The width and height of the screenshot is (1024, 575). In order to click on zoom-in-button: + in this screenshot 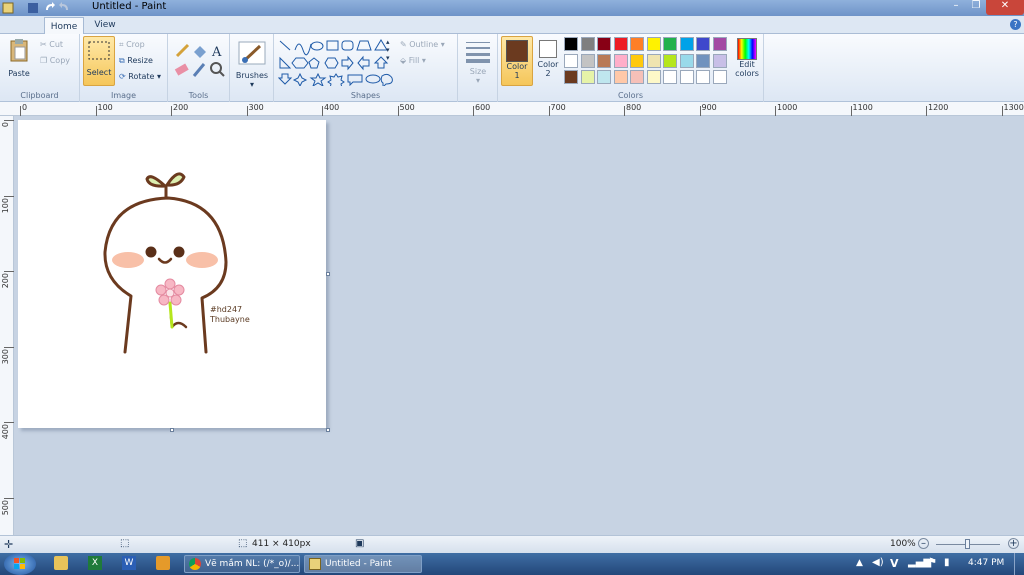, I will do `click(1013, 543)`.